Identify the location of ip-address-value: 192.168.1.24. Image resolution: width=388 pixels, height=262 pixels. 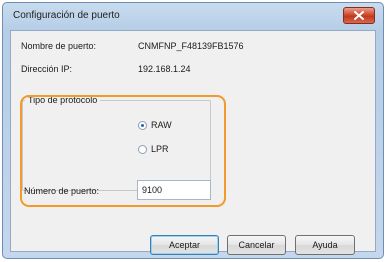
(164, 69).